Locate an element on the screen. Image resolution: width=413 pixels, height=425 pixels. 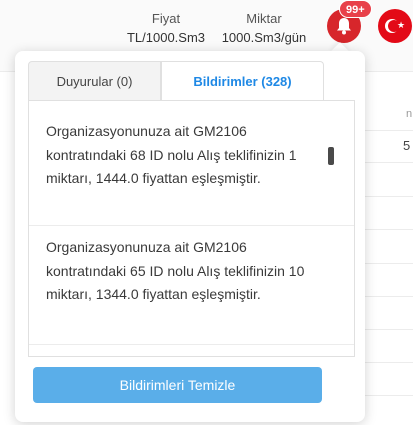
tab-announcements: Duyurular (0) is located at coordinates (94, 81).